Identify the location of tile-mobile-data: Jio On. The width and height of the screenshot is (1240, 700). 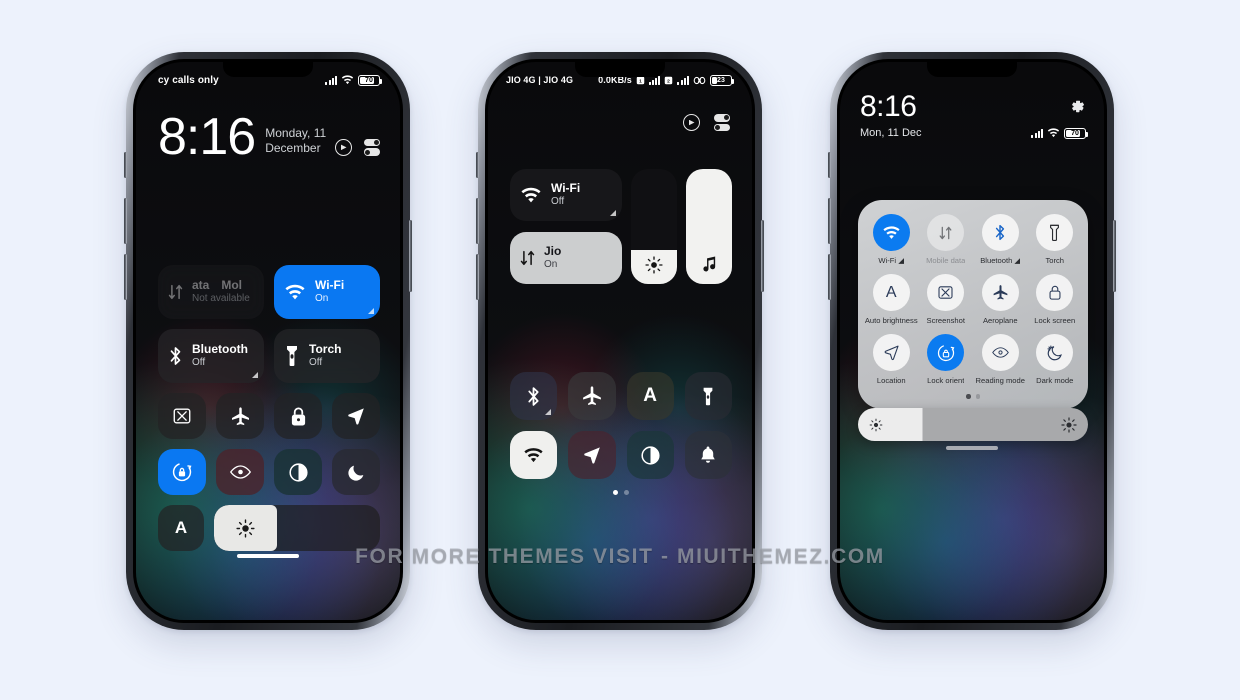
(566, 258).